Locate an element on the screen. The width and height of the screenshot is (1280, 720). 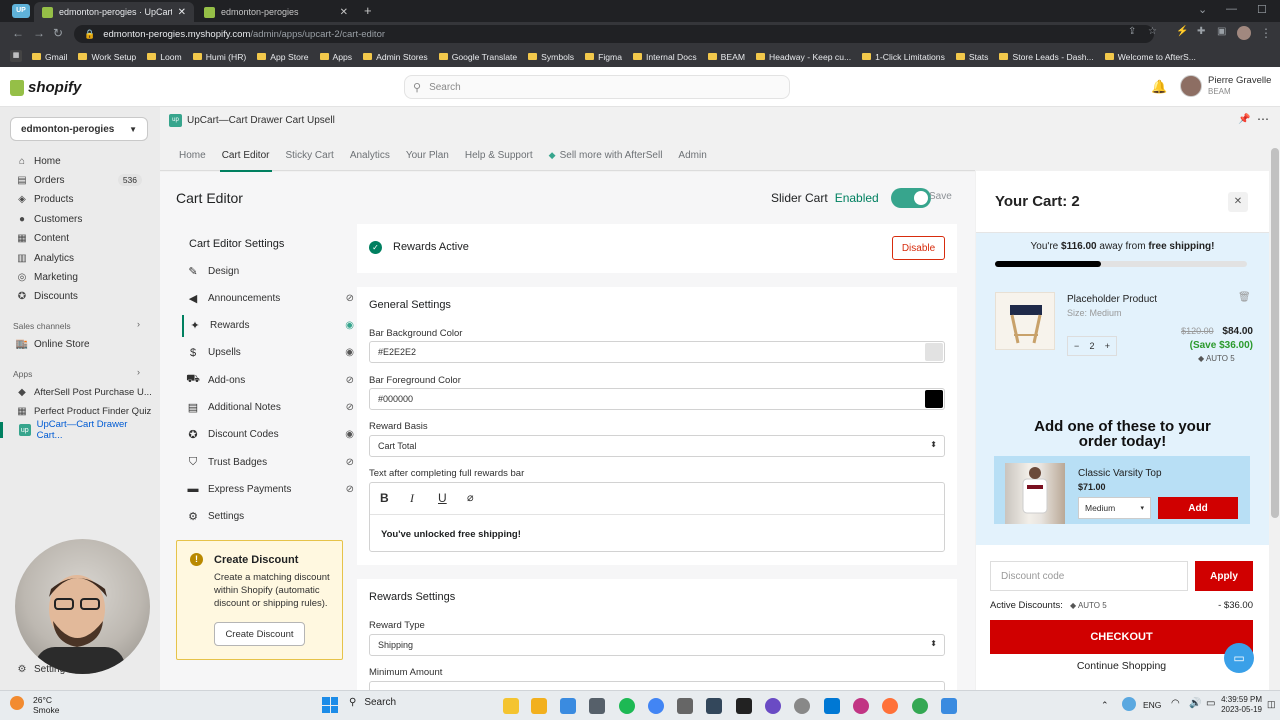
continue-shopping-link: Continue Shopping is located at coordinates (1121, 666).